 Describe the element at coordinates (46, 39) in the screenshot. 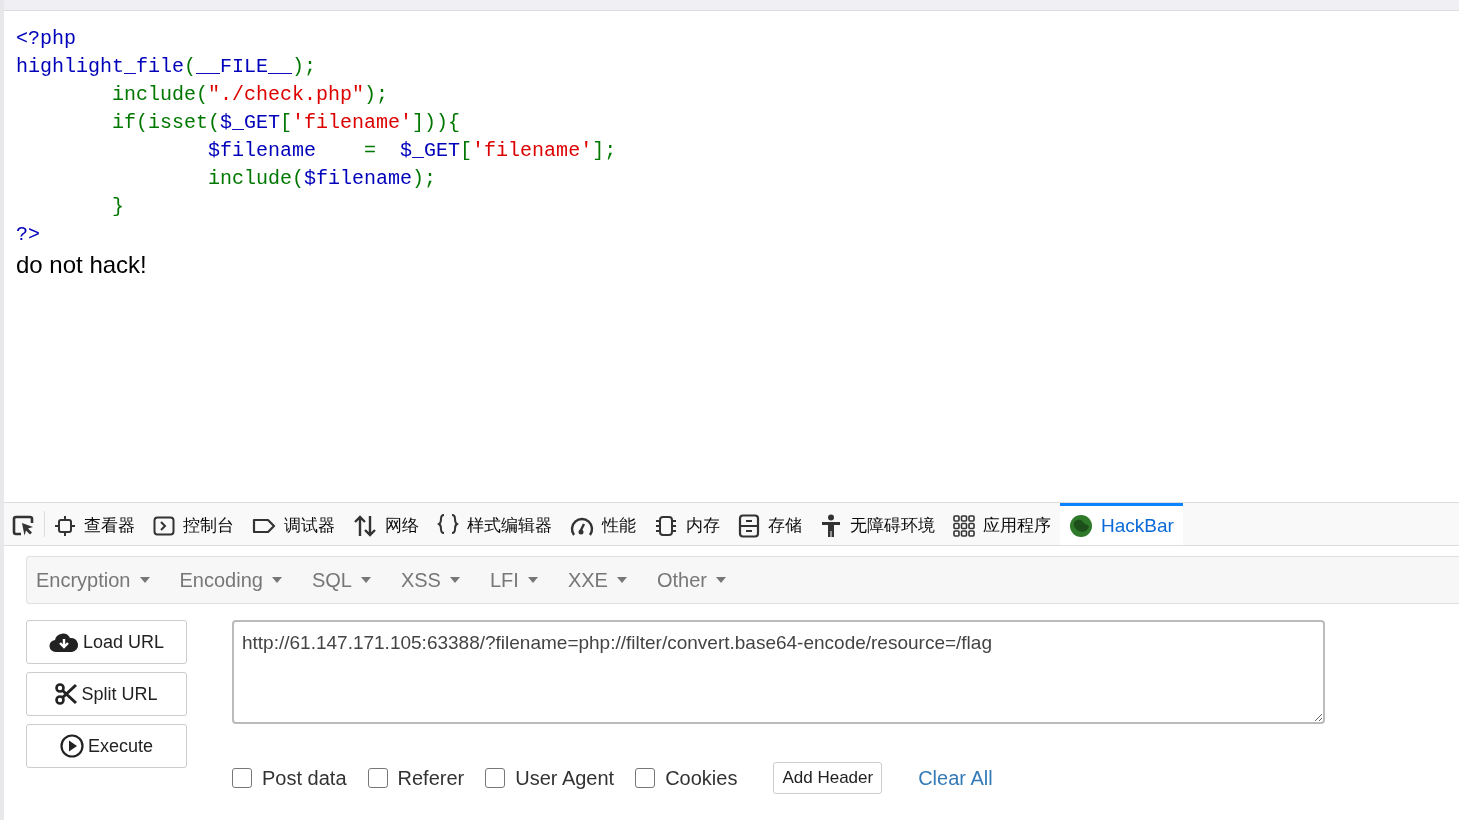

I see `code-line: <?php` at that location.